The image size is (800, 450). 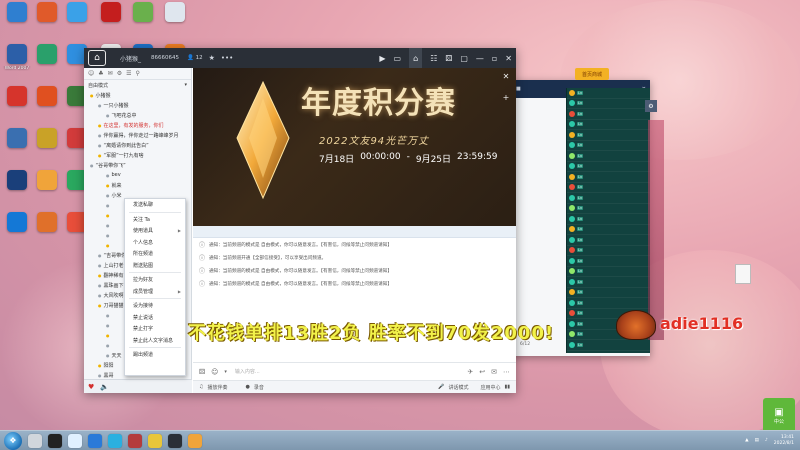 I want to click on channel-tree-item: ● 伴你赢得，伴你走过一路峰峰岁月, so click(x=137, y=135).